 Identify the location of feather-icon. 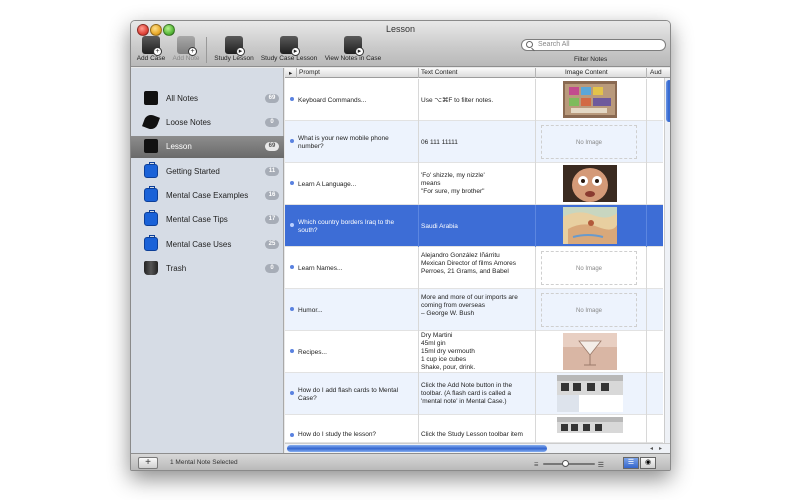
(151, 122).